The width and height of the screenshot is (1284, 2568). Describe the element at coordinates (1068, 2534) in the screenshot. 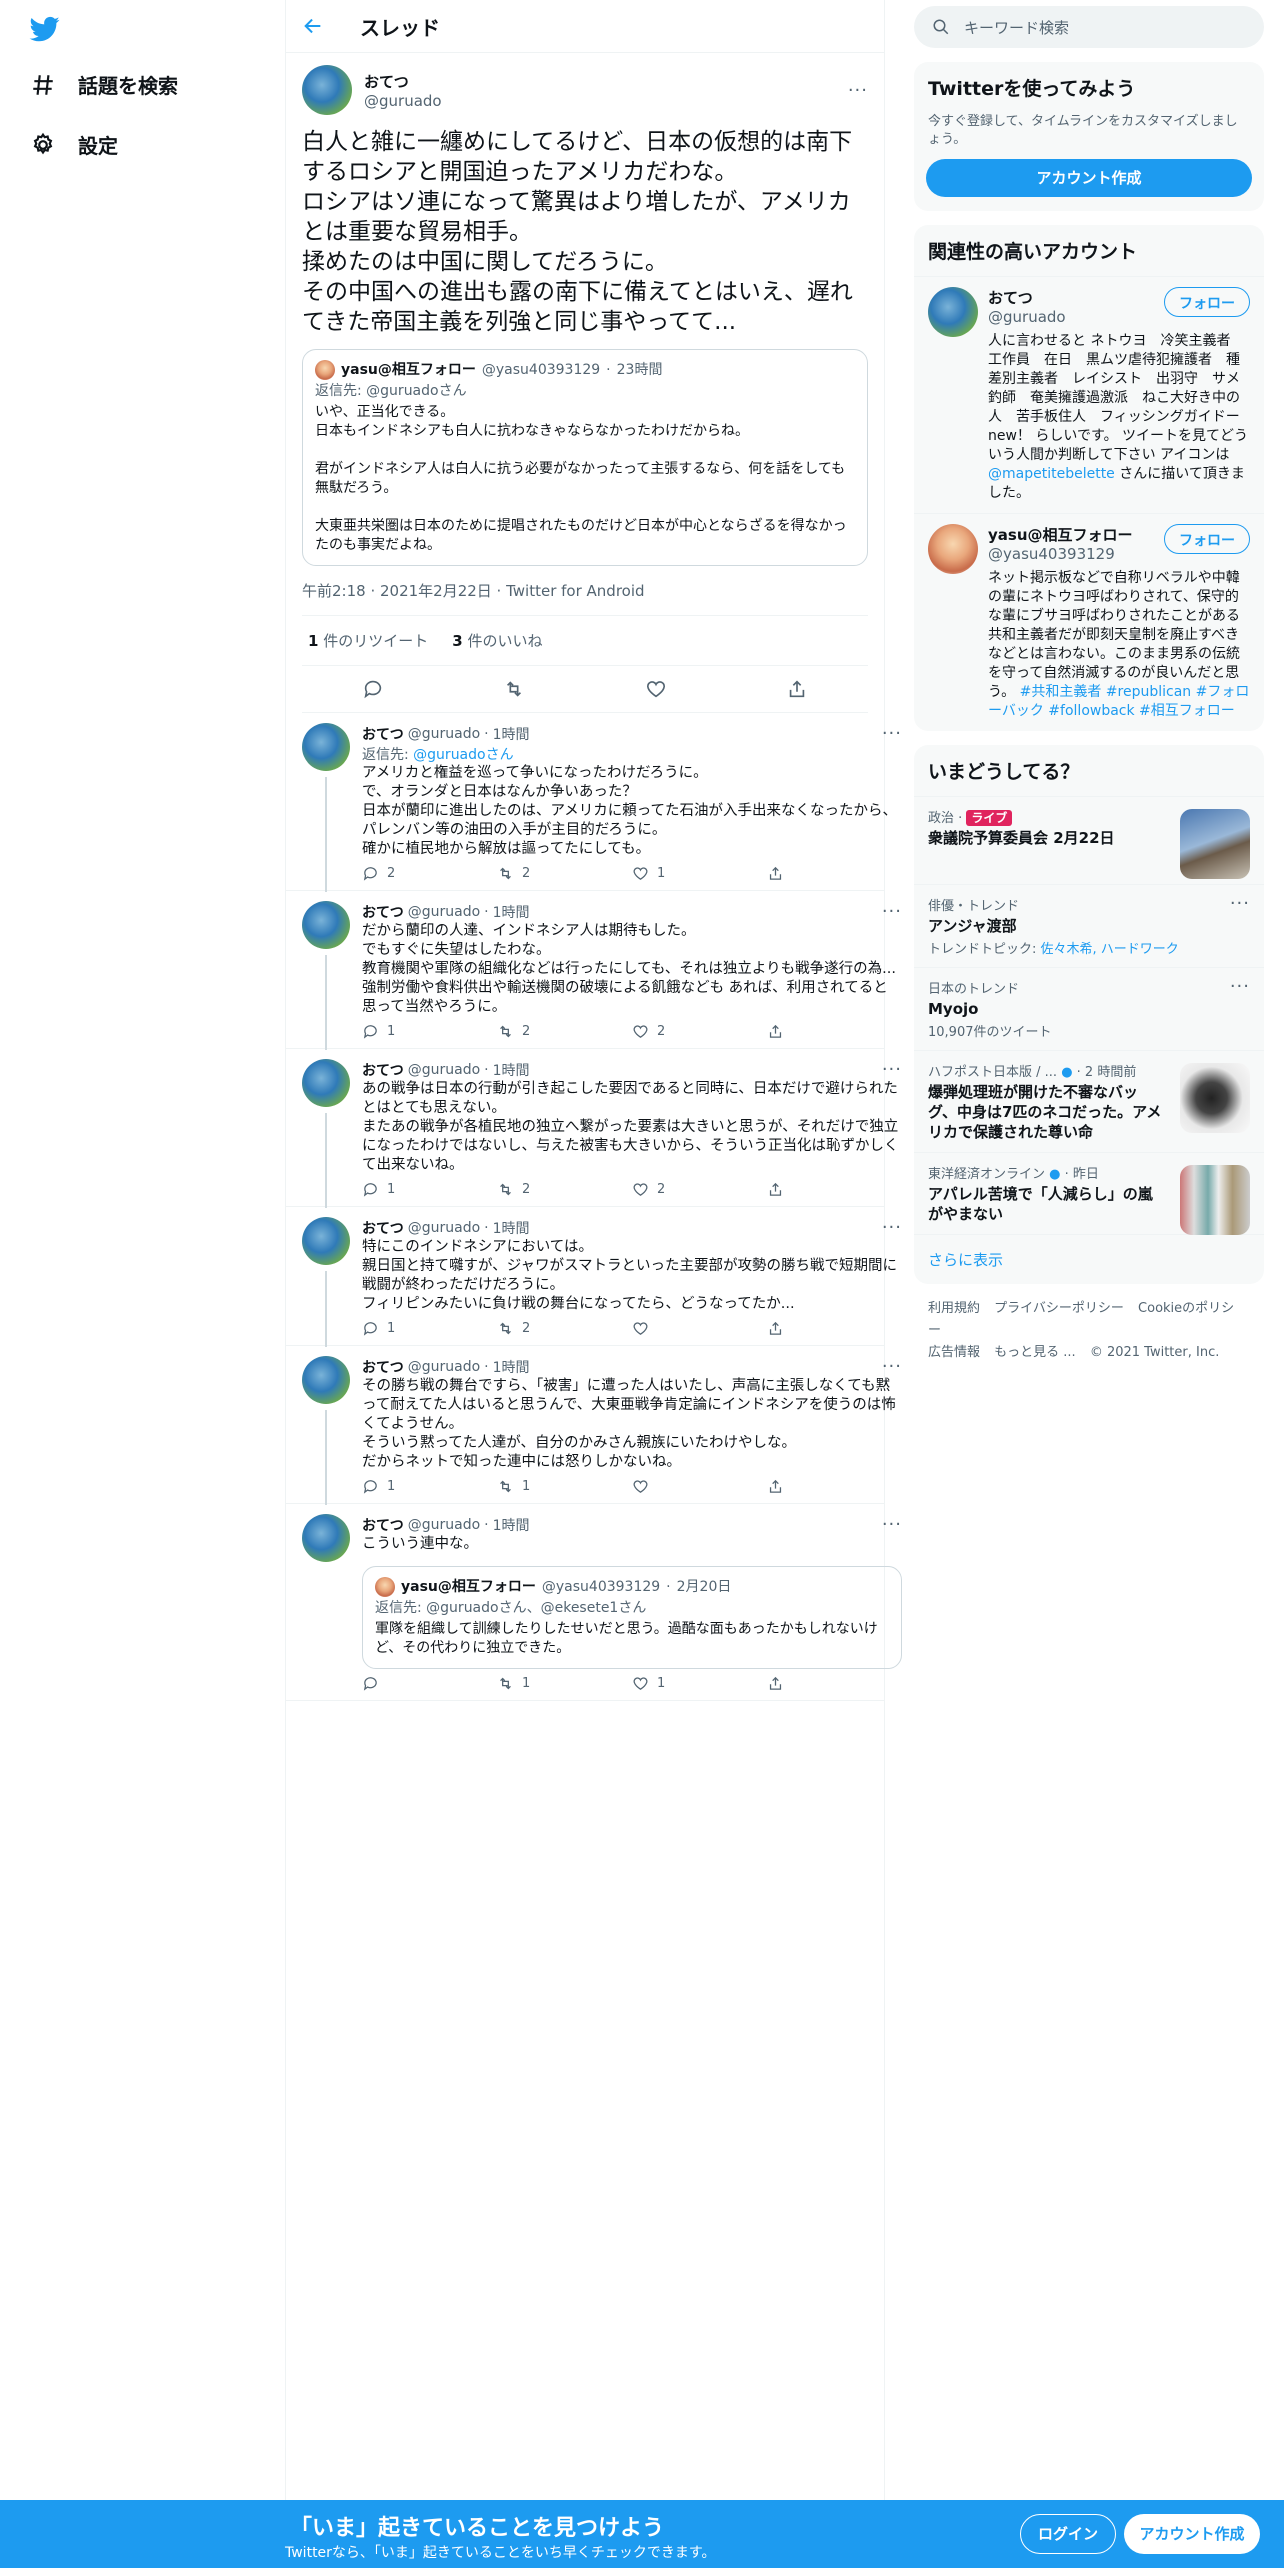

I see `login-button: ログイン` at that location.